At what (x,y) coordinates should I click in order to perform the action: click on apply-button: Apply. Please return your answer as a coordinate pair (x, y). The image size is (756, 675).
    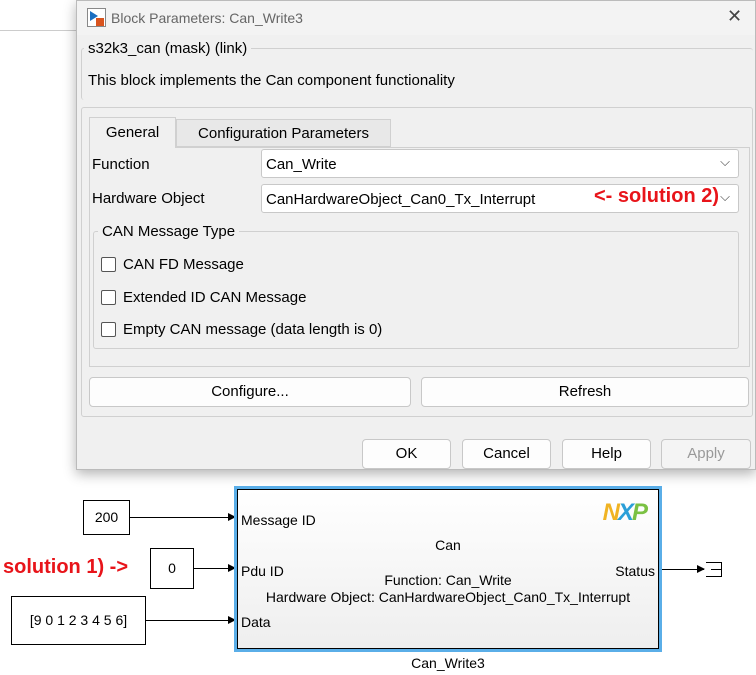
    Looking at the image, I should click on (706, 454).